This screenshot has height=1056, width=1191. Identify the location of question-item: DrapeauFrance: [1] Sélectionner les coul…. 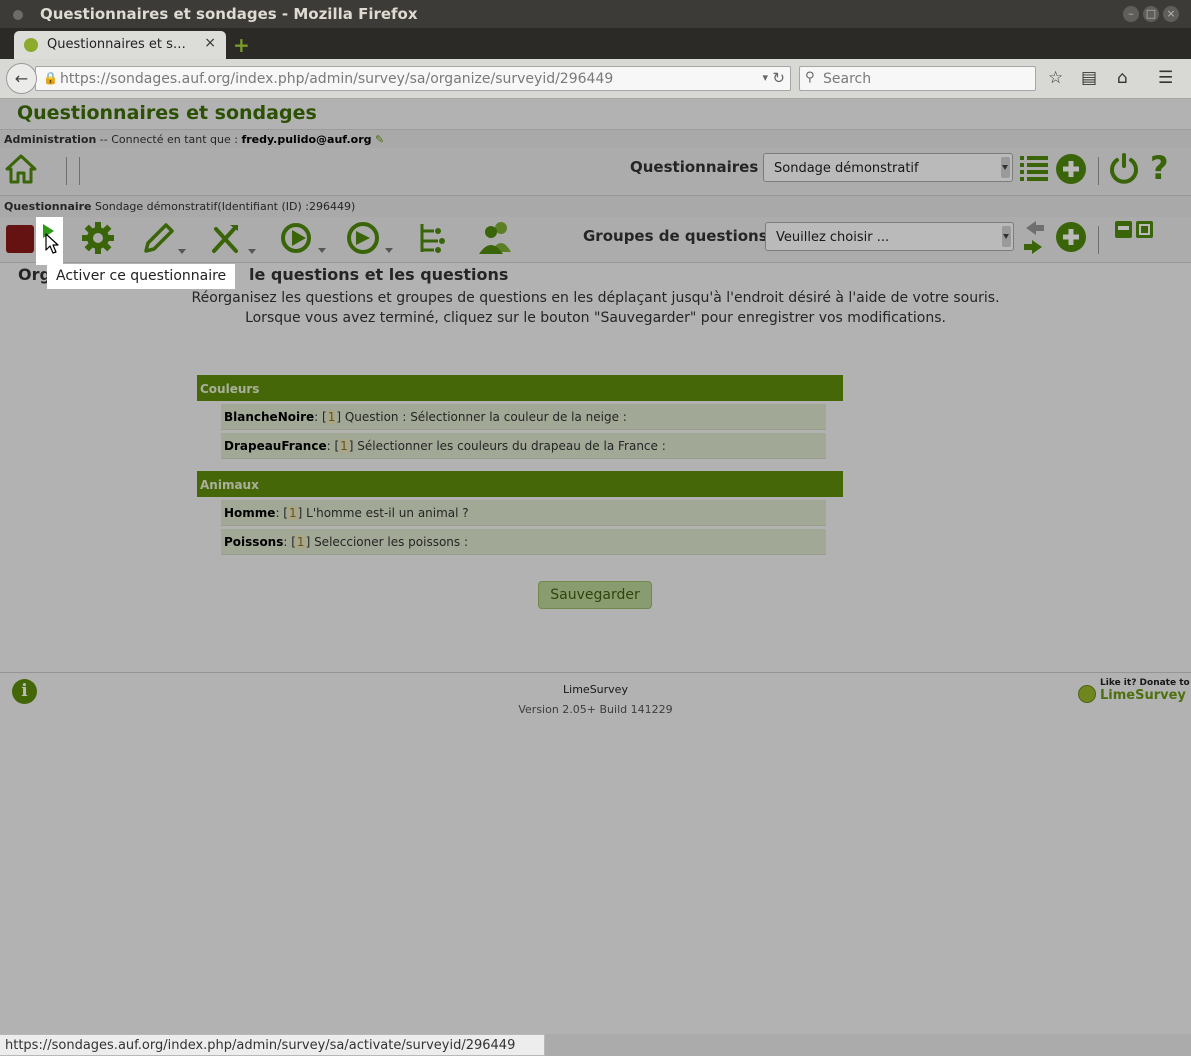
(523, 446).